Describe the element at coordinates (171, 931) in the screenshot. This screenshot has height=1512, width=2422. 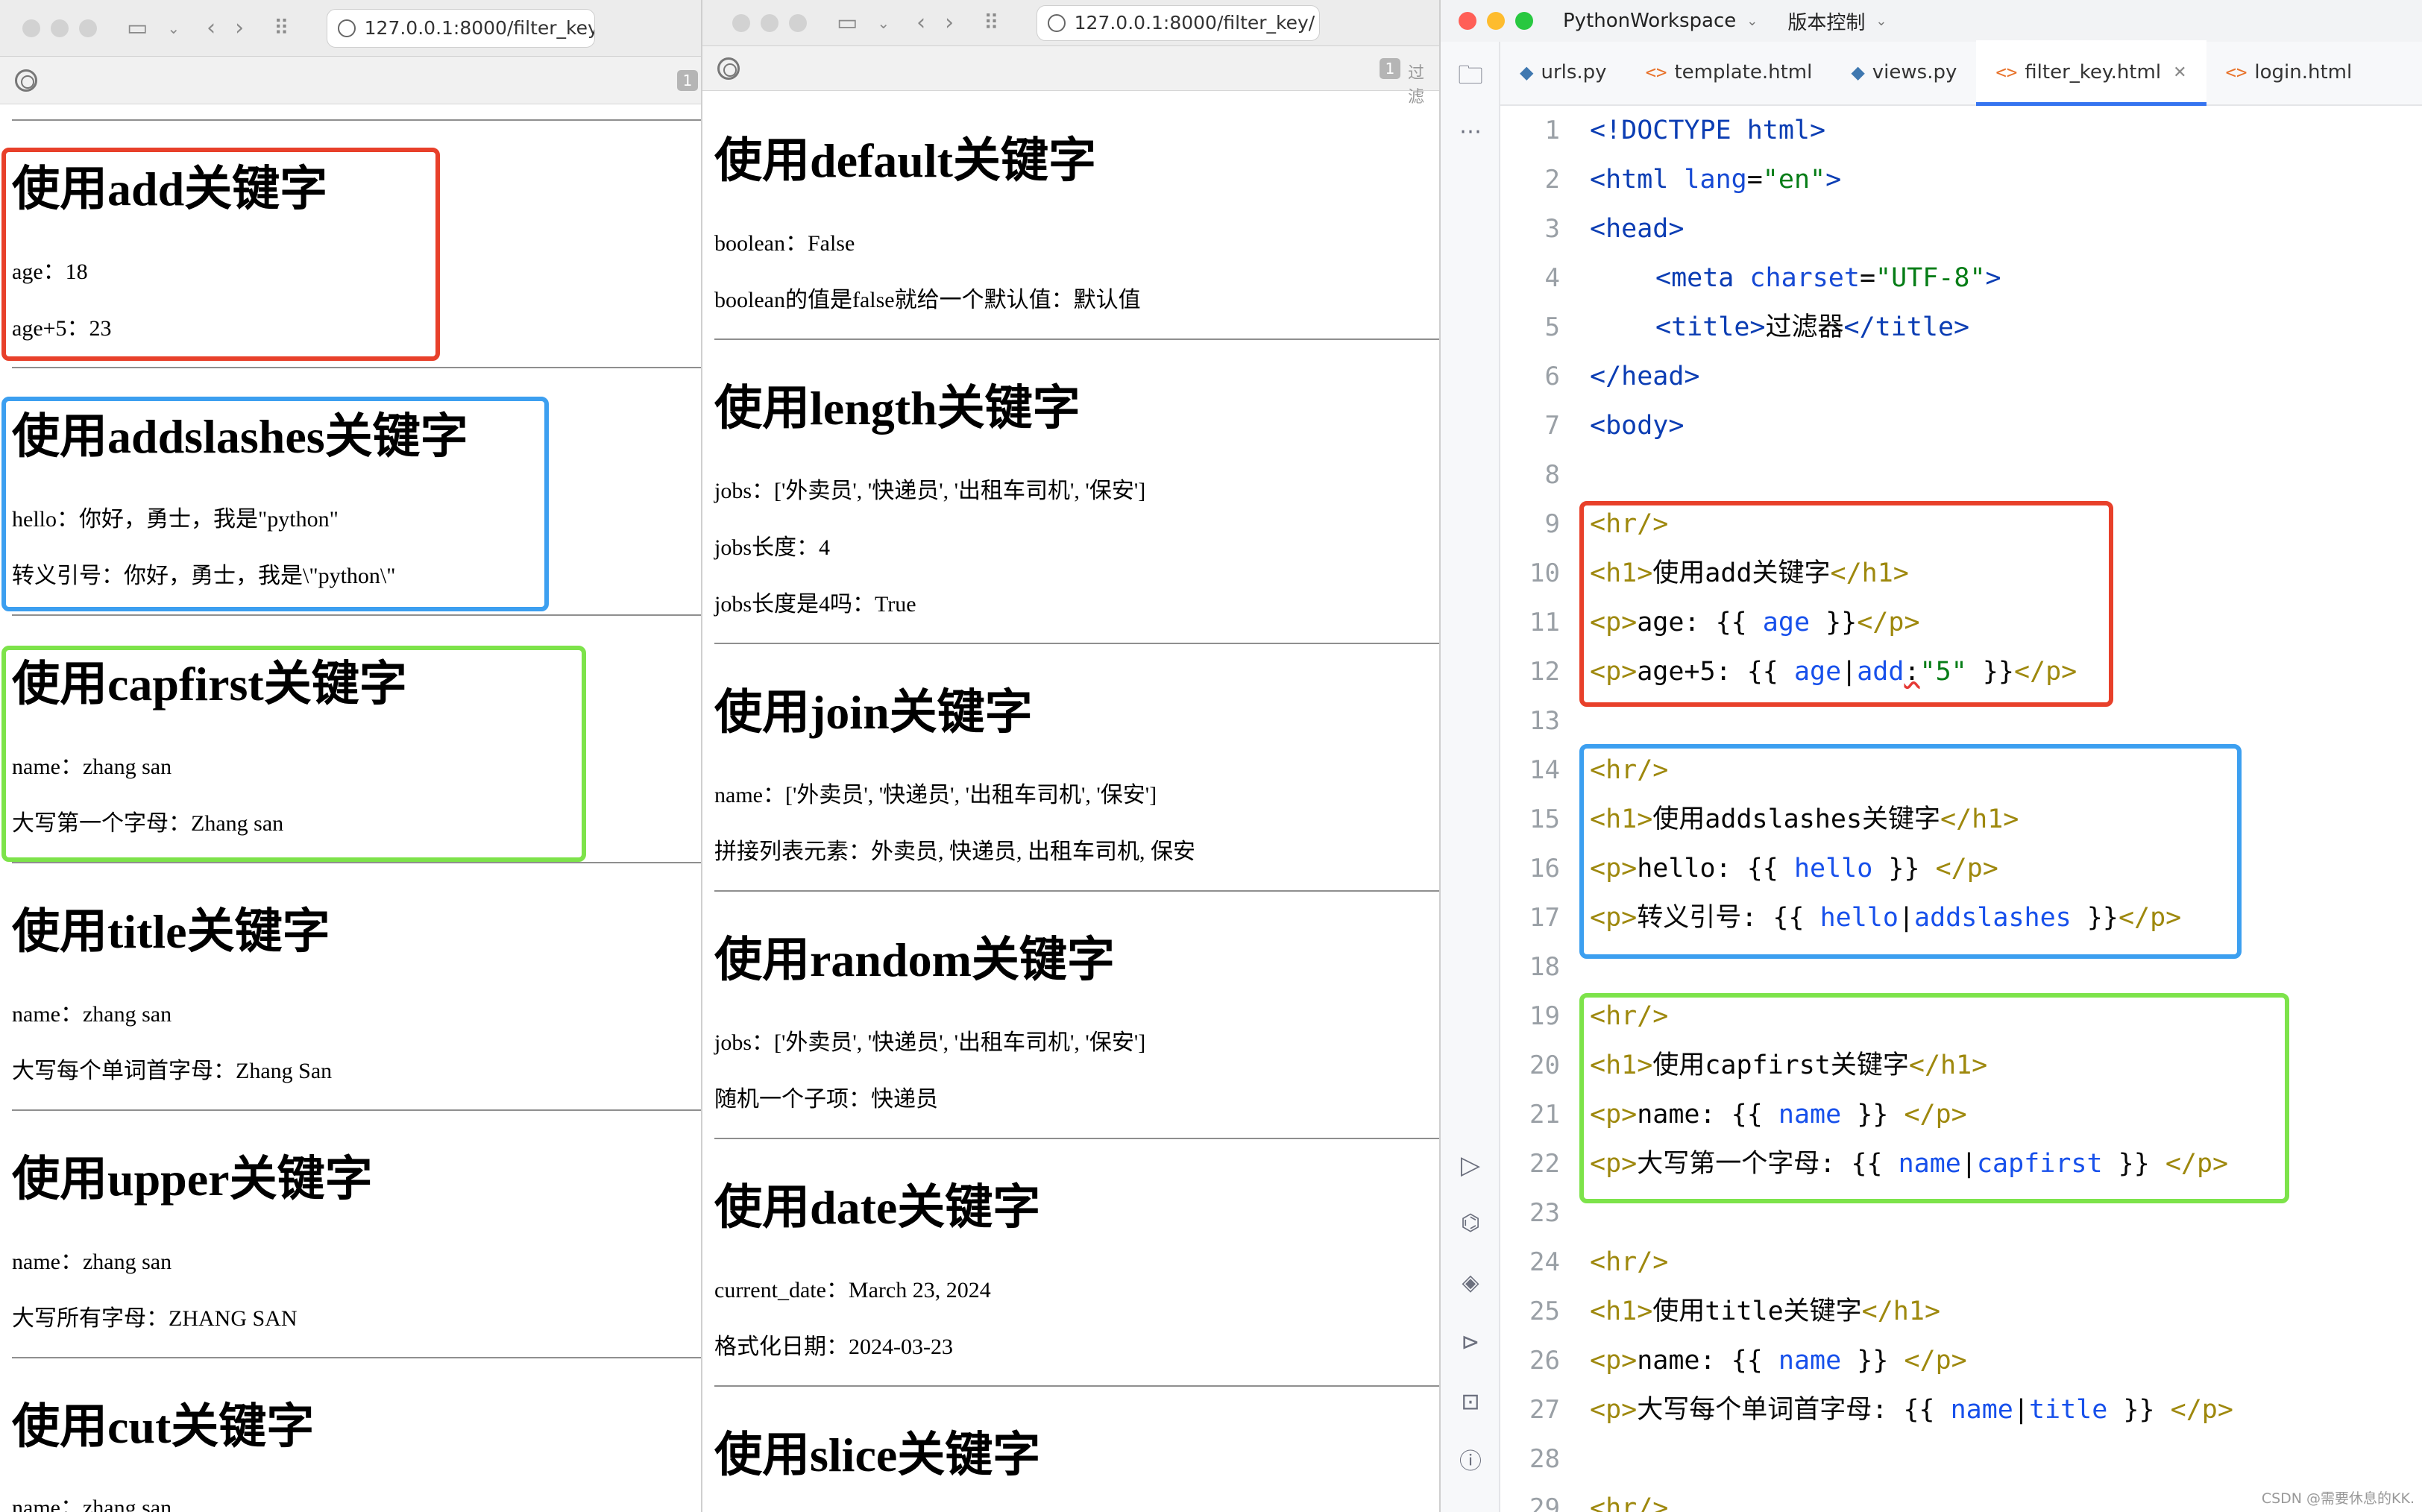
I see `section-heading: 使用title关键字` at that location.